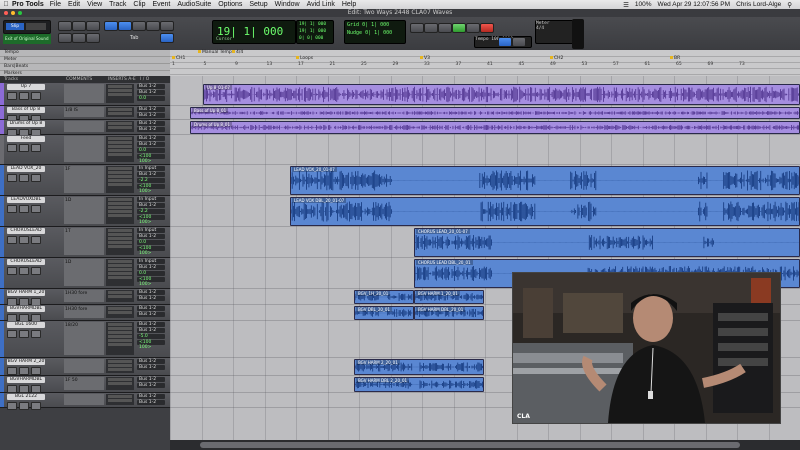  I want to click on track-name: BGV HARM 2_20, so click(26, 362).